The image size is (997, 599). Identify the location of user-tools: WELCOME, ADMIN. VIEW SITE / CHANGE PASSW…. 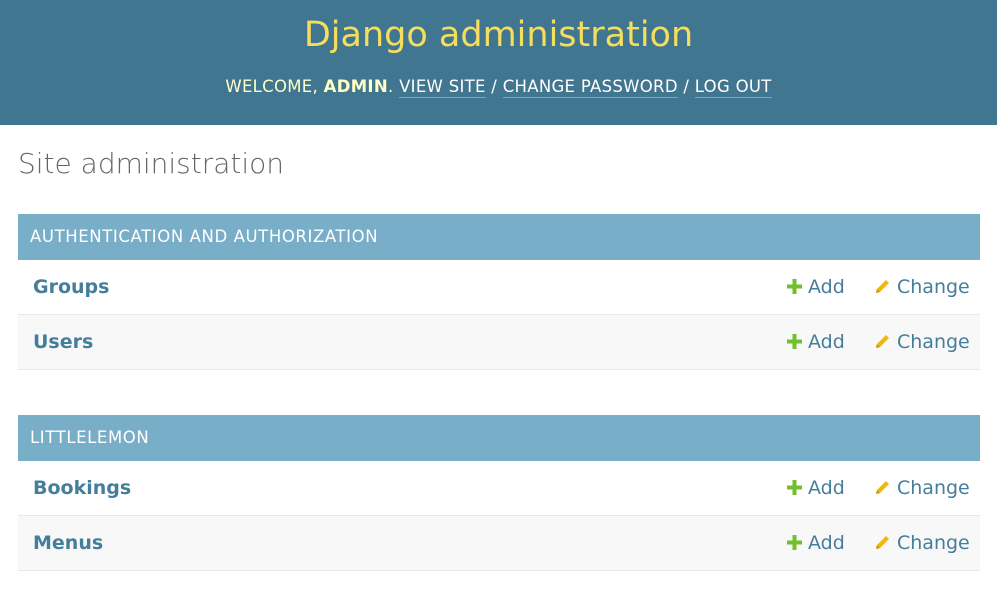
(498, 87).